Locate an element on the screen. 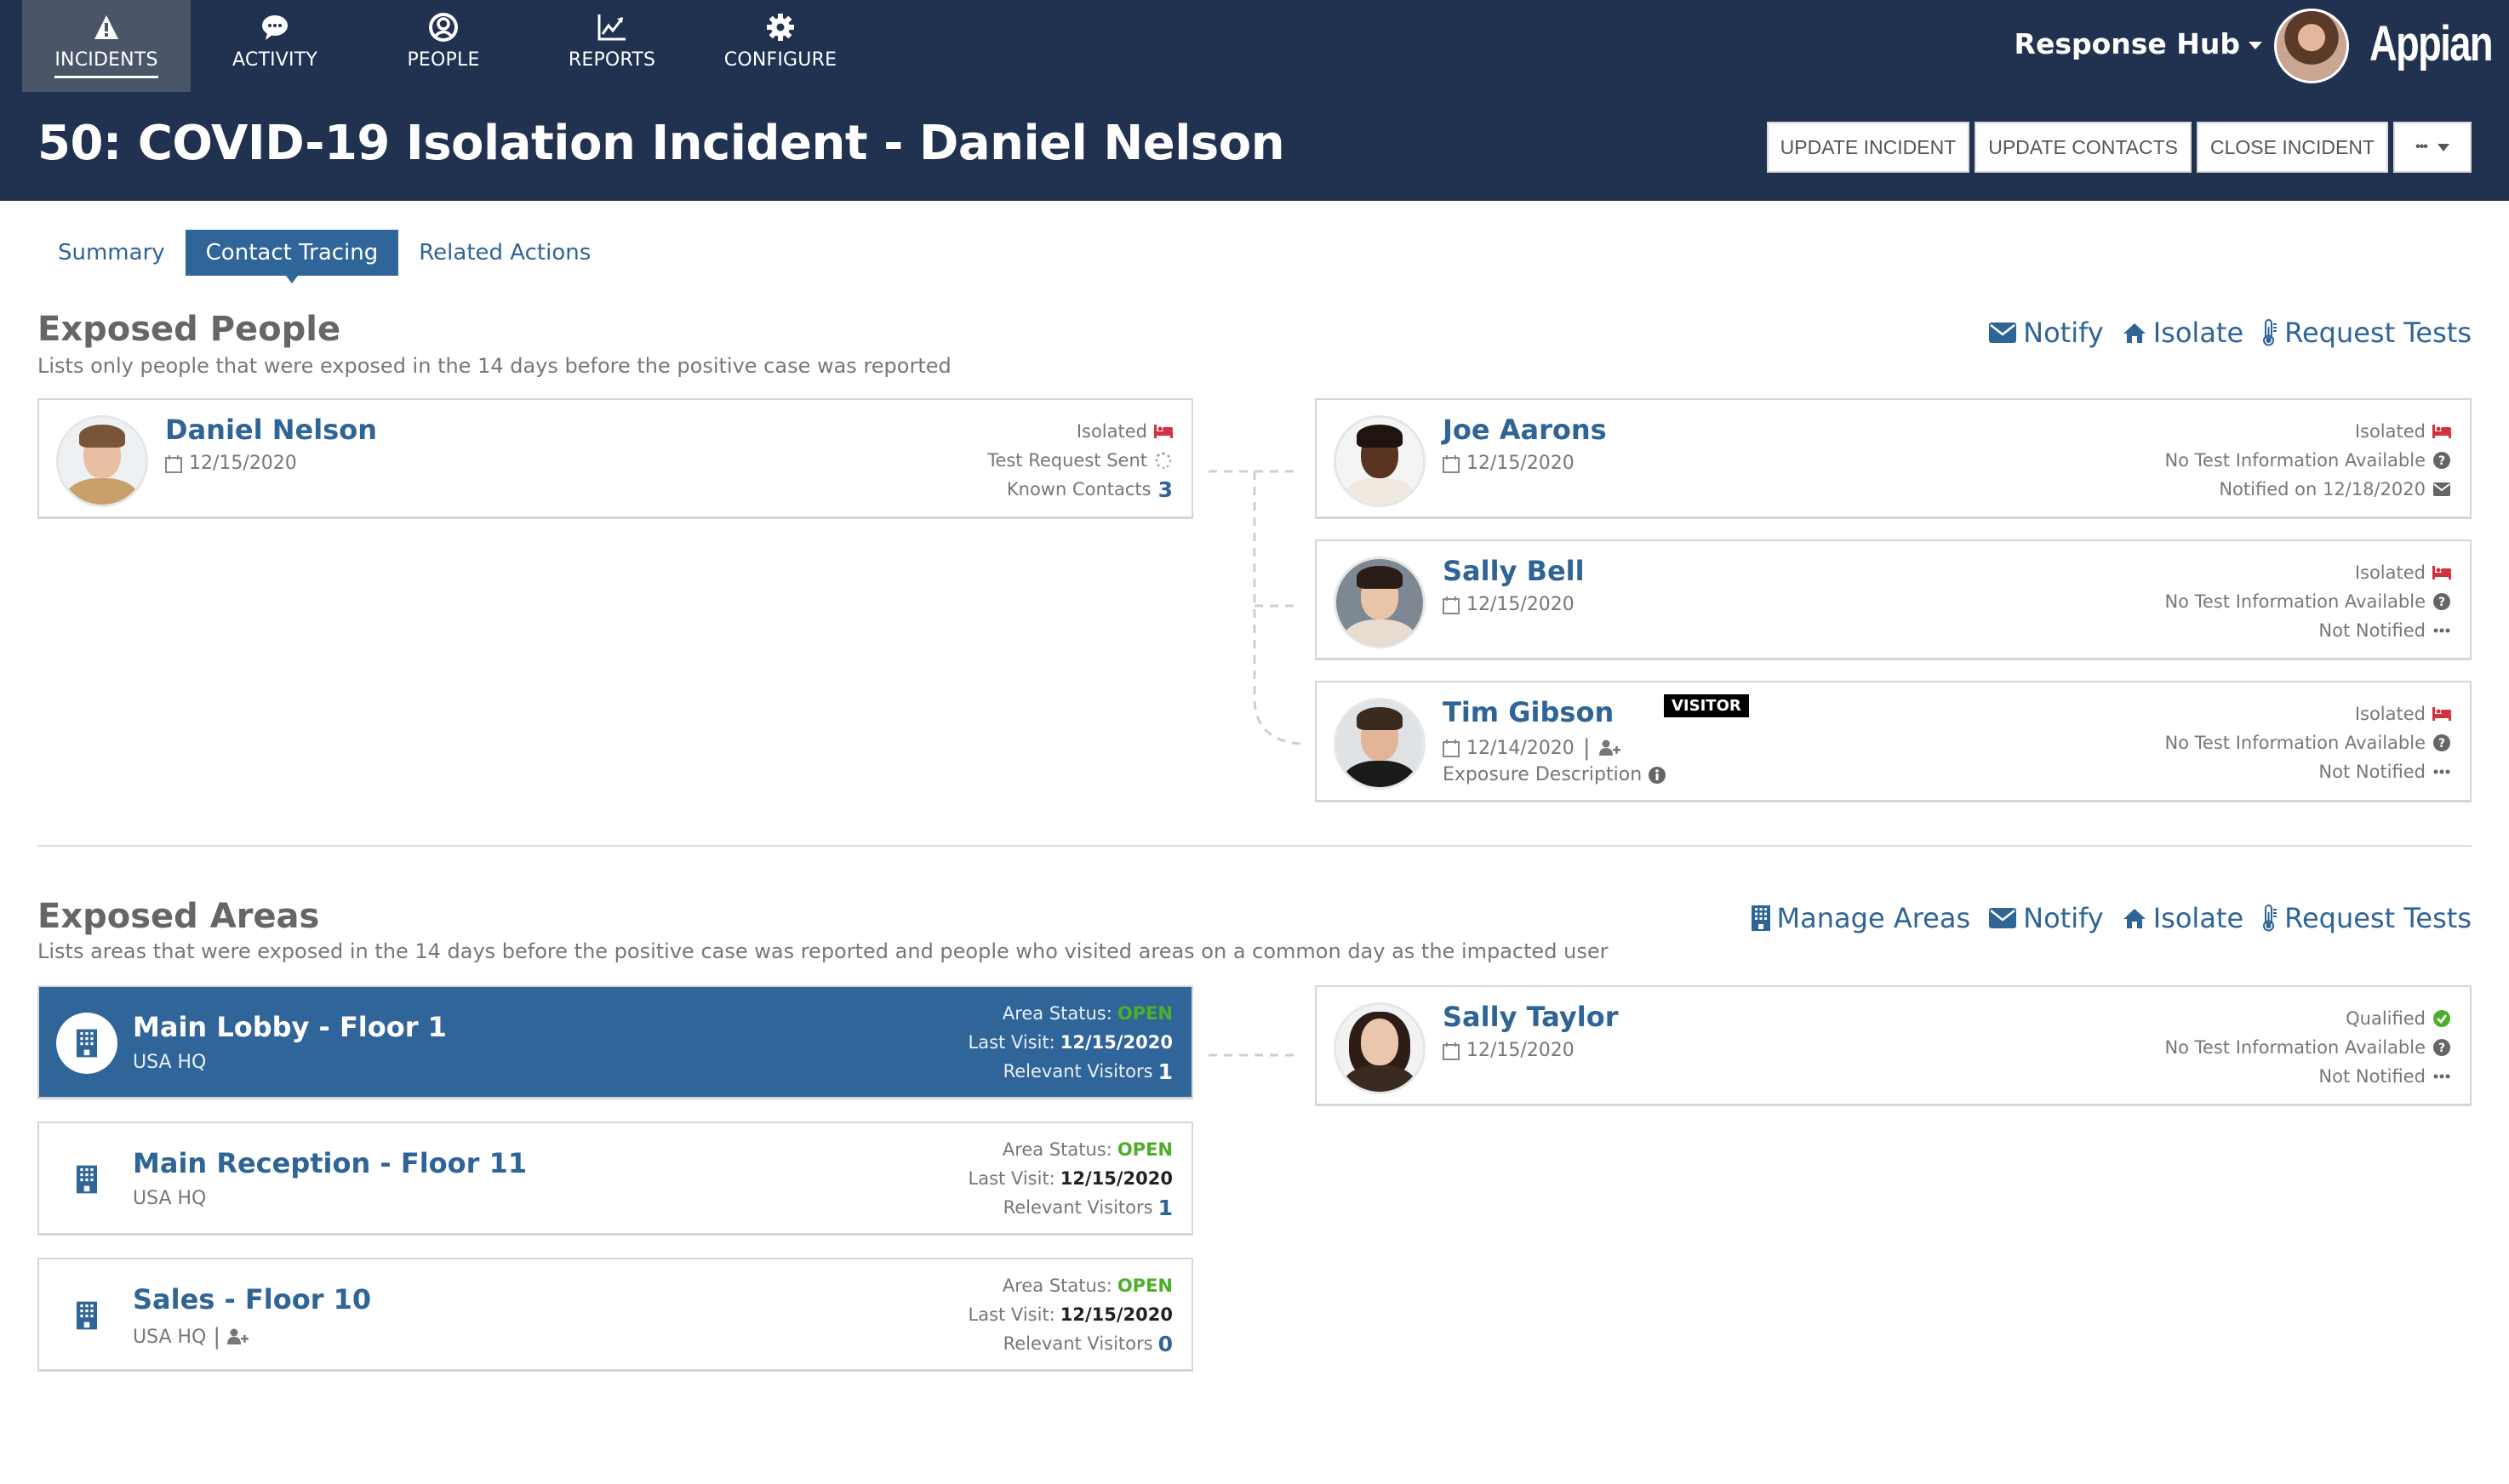 The width and height of the screenshot is (2509, 1484). nav-configure: CONFIGURE is located at coordinates (780, 46).